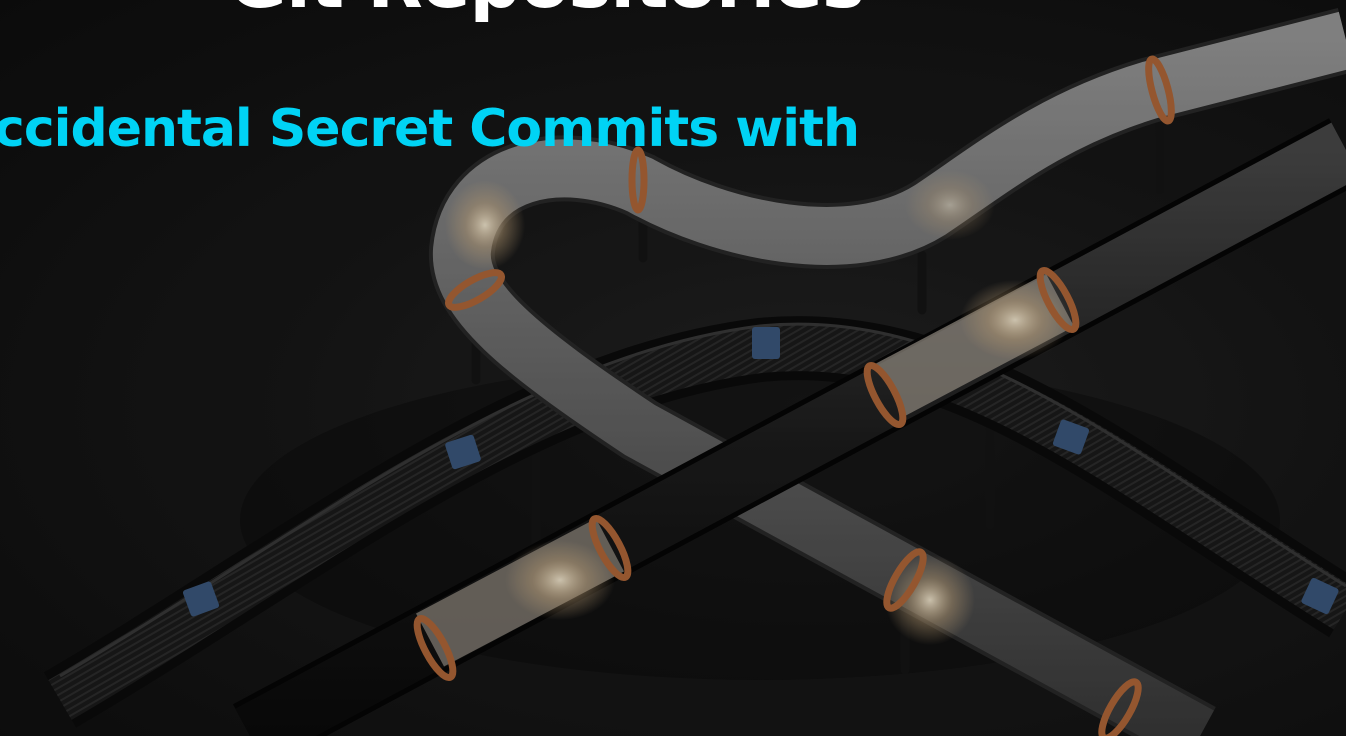 This screenshot has height=736, width=1346. What do you see at coordinates (546, 9) in the screenshot?
I see `page-title: Git Repositories` at bounding box center [546, 9].